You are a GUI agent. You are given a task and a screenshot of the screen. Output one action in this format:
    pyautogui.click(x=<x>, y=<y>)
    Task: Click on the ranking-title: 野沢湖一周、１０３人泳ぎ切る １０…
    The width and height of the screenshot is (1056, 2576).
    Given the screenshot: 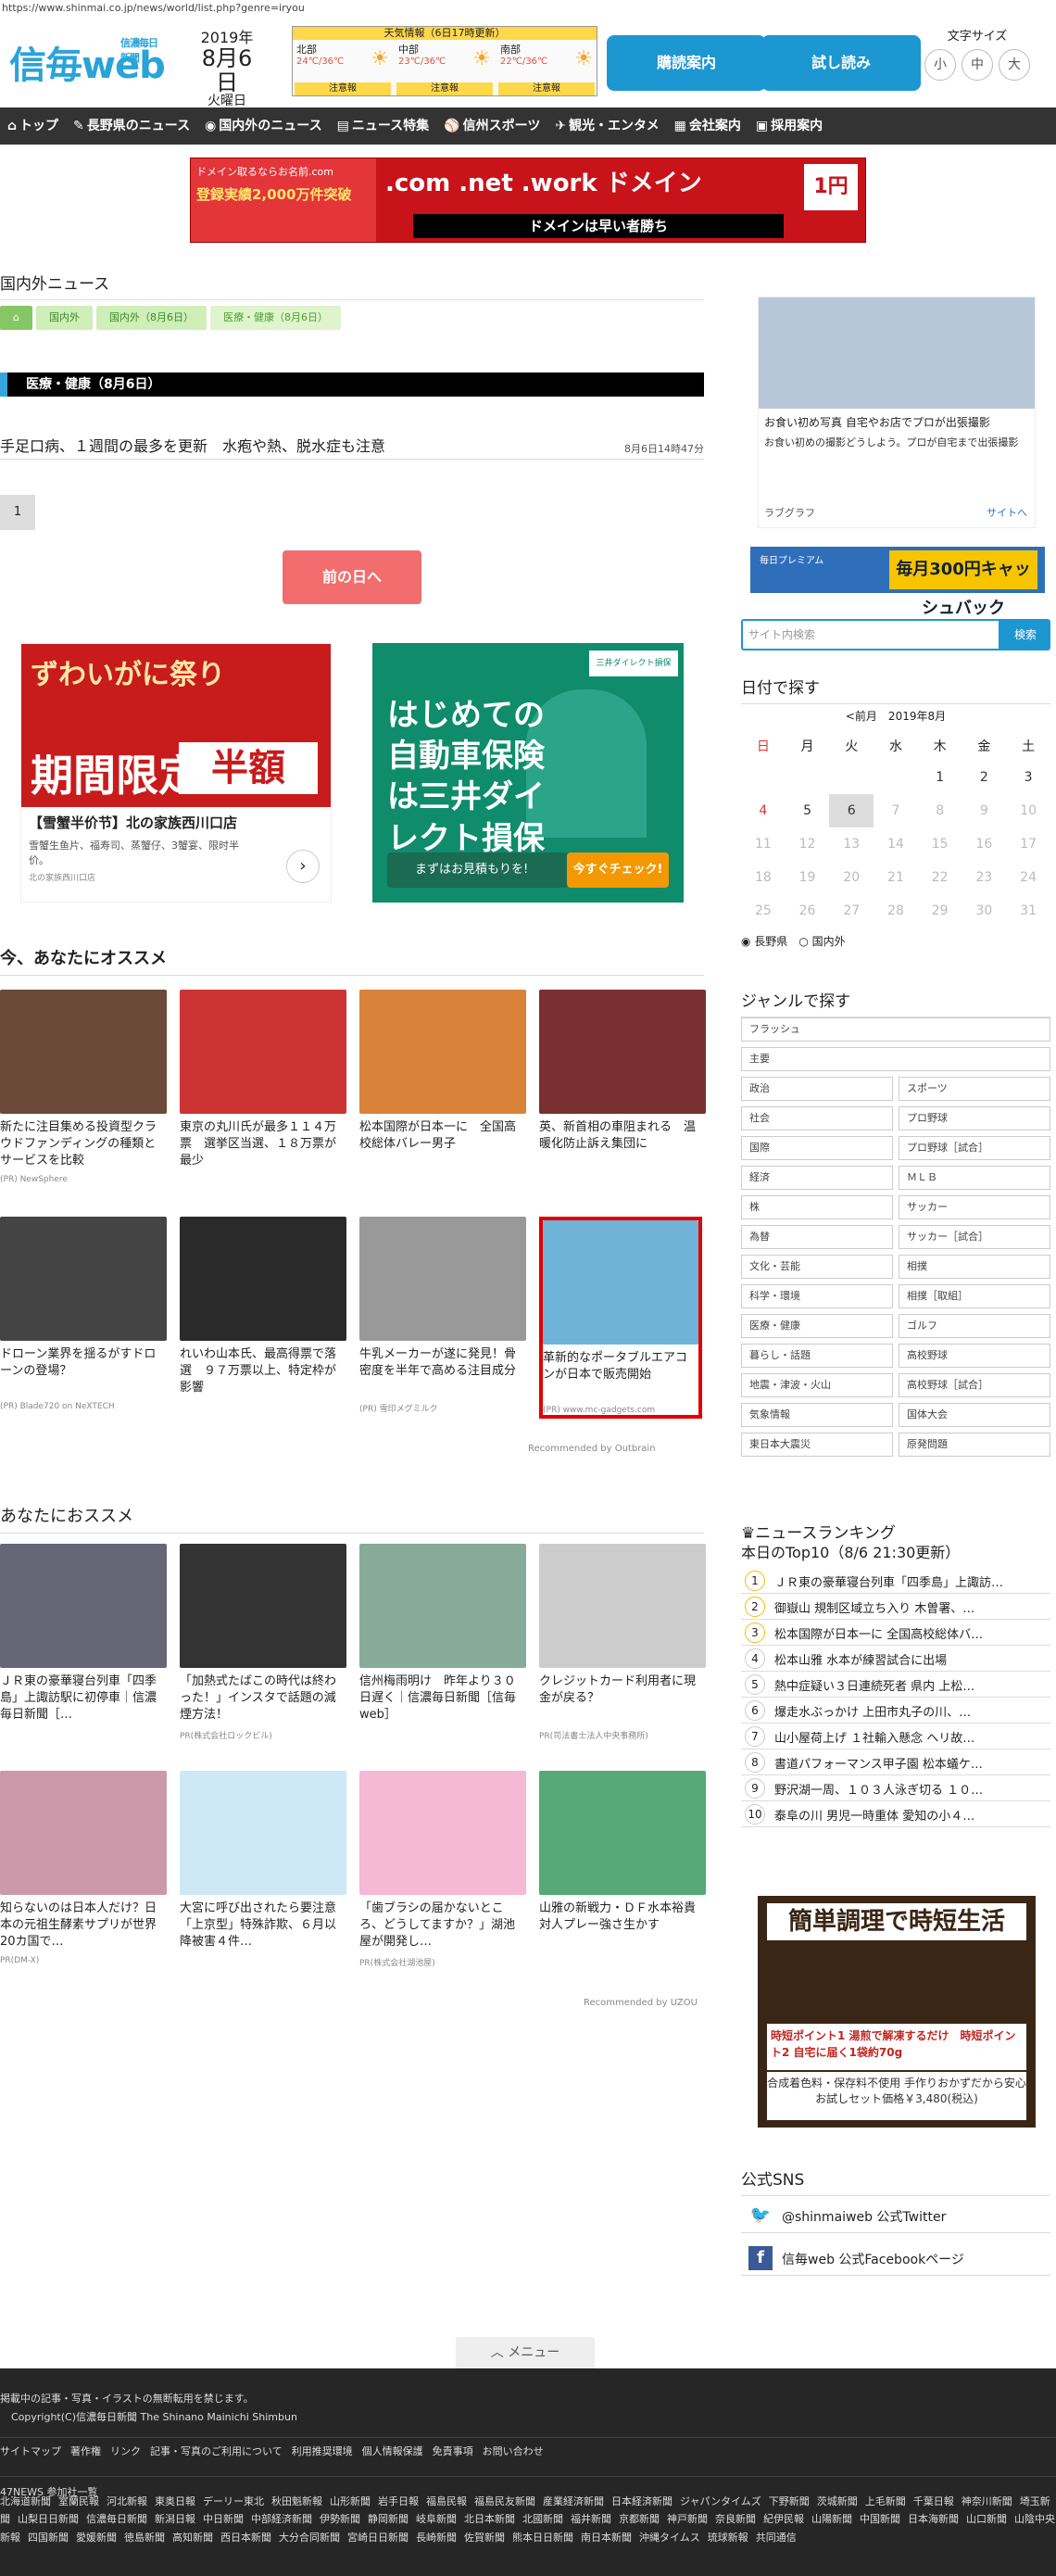 What is the action you would take?
    pyautogui.click(x=911, y=1789)
    